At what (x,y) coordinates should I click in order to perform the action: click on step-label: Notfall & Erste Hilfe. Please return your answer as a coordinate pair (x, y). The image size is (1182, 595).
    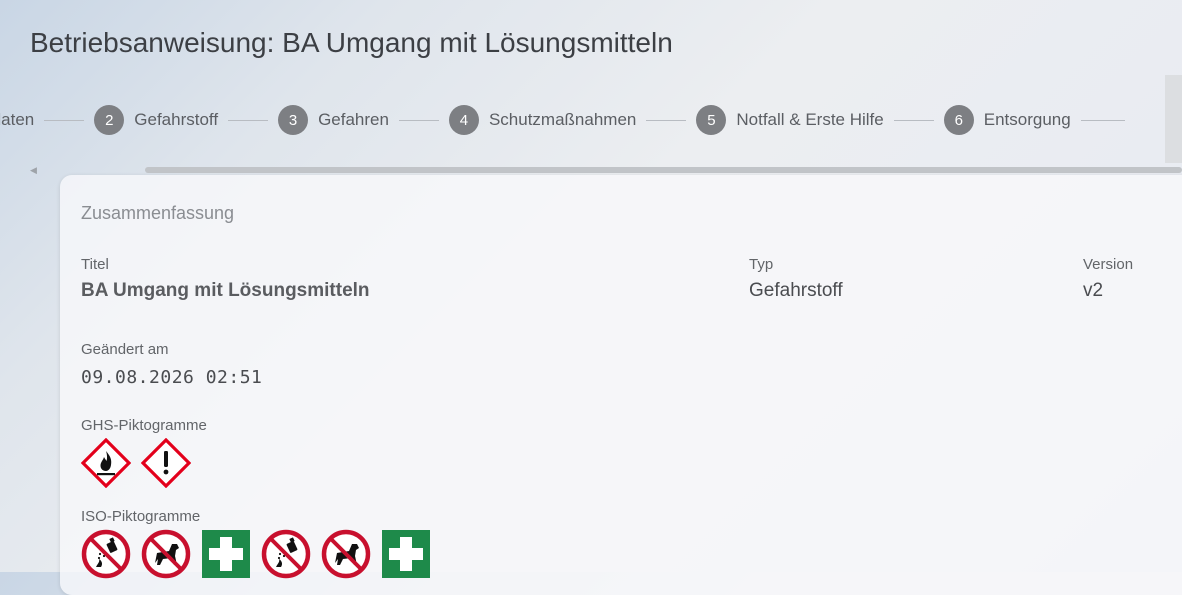
    Looking at the image, I should click on (810, 119).